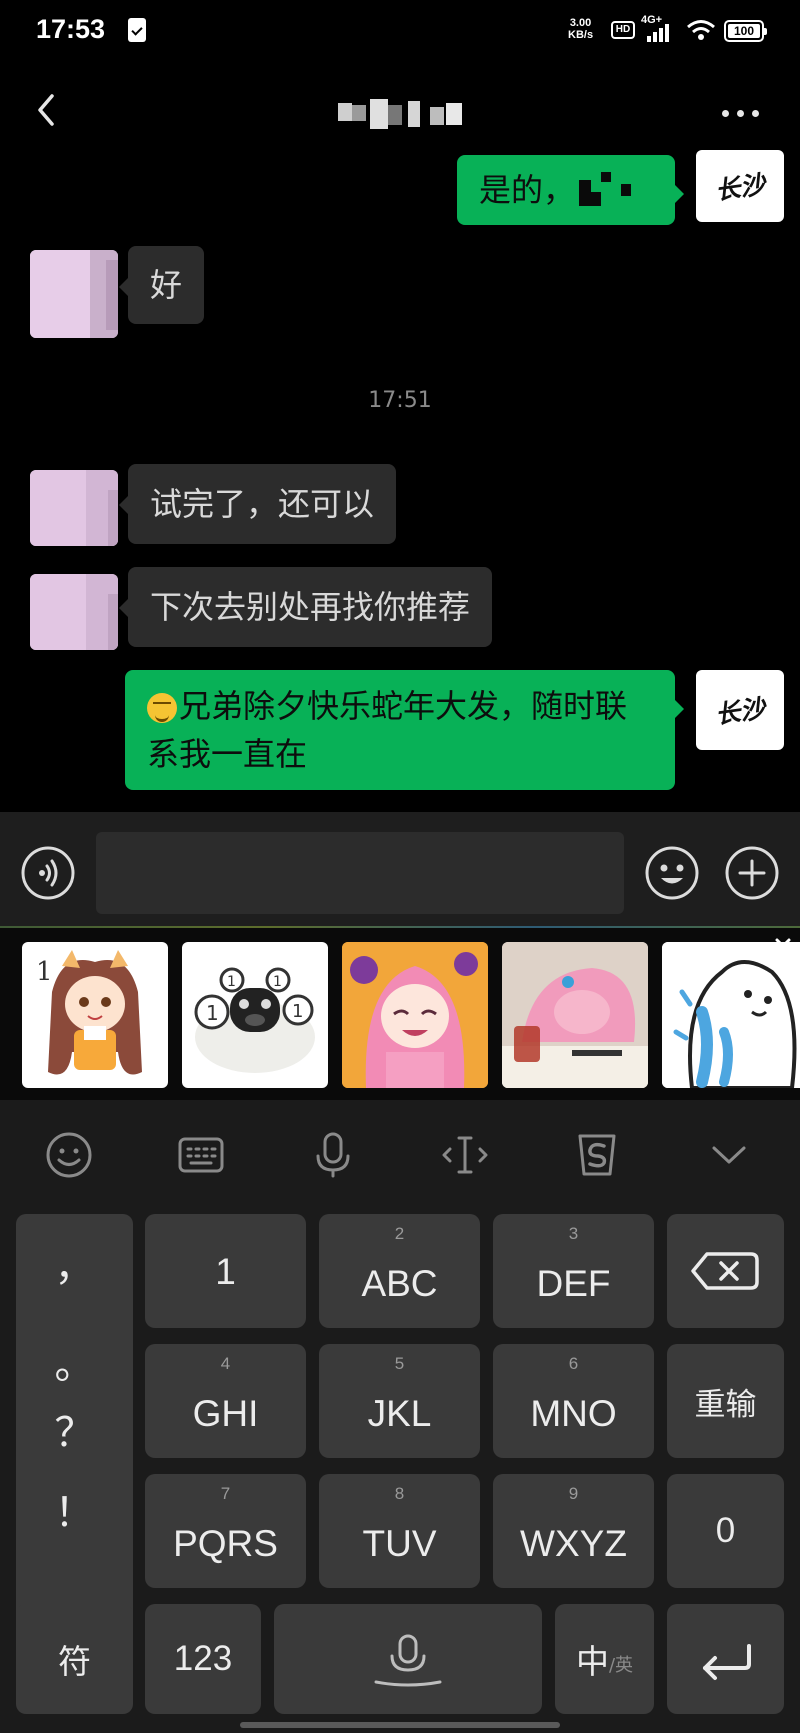  What do you see at coordinates (95, 1015) in the screenshot?
I see `catgirl-sticker: 1` at bounding box center [95, 1015].